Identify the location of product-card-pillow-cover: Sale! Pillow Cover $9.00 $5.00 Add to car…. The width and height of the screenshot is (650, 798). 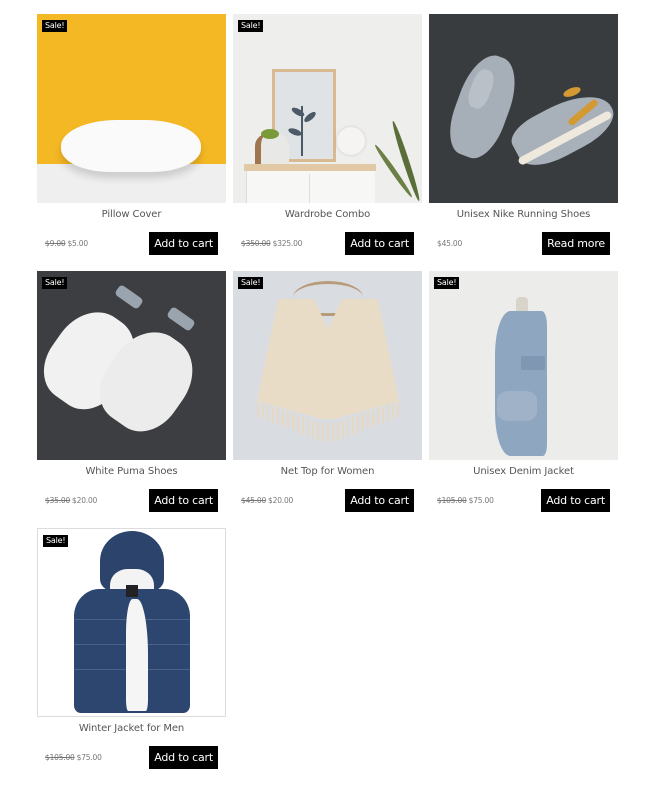
(131, 139).